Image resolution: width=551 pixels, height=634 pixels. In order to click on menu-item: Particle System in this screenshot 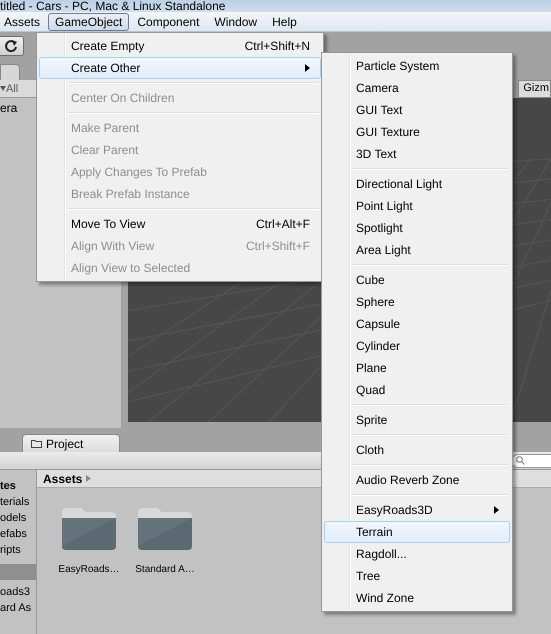, I will do `click(417, 66)`.